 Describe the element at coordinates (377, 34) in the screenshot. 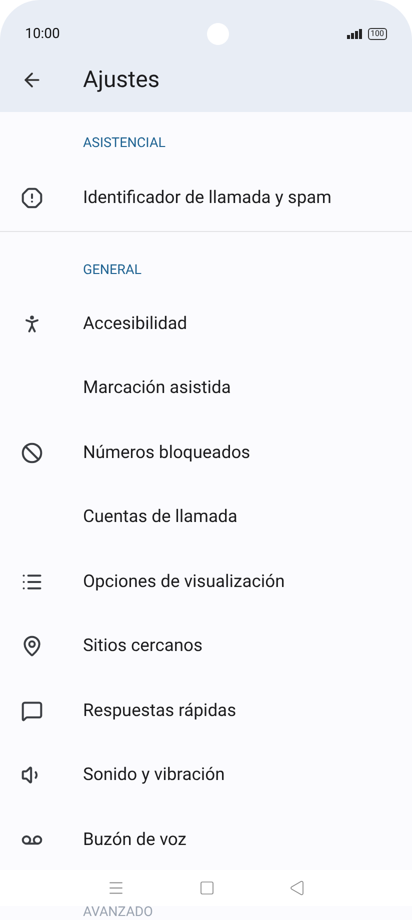

I see `battery-indicator: 100` at that location.